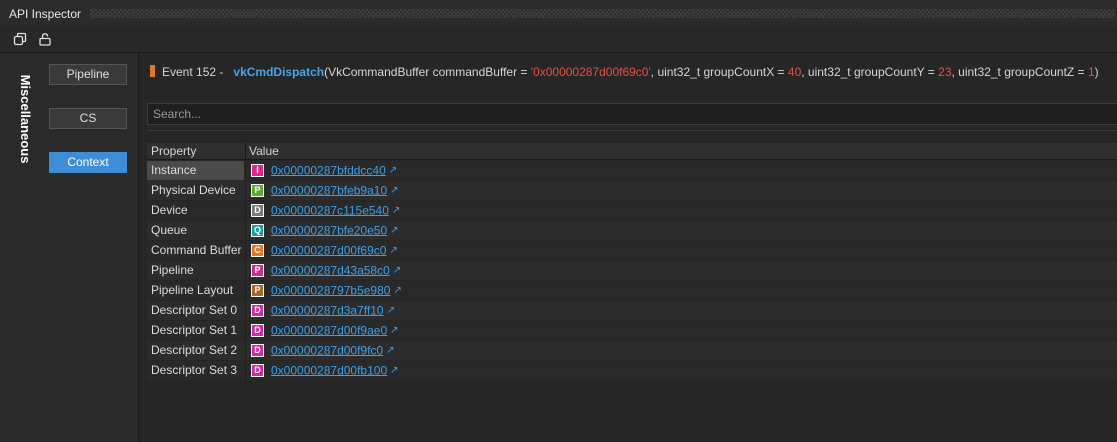  I want to click on search-box, so click(632, 114).